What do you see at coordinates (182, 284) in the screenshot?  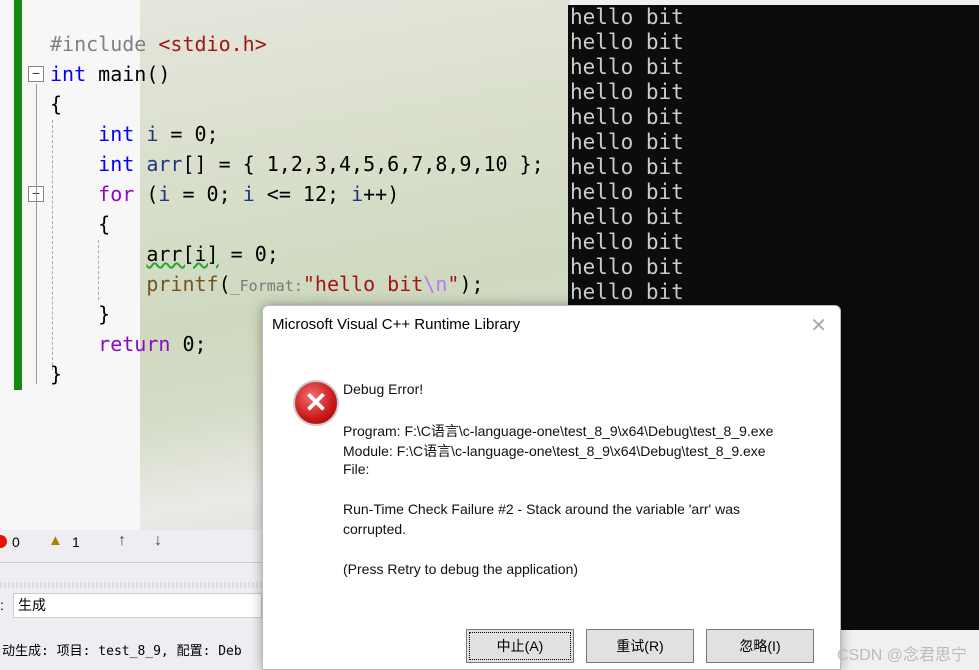 I see `code-token-fn: printf` at bounding box center [182, 284].